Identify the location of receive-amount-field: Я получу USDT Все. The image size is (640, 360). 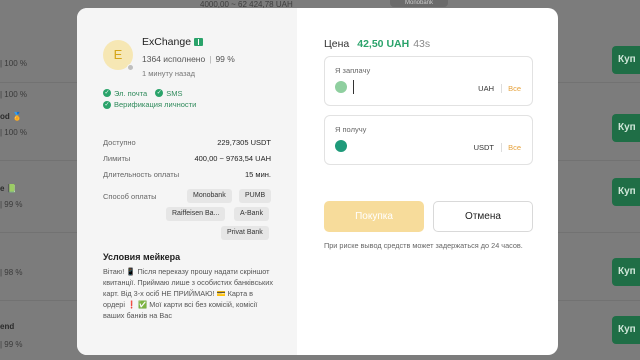
(428, 140).